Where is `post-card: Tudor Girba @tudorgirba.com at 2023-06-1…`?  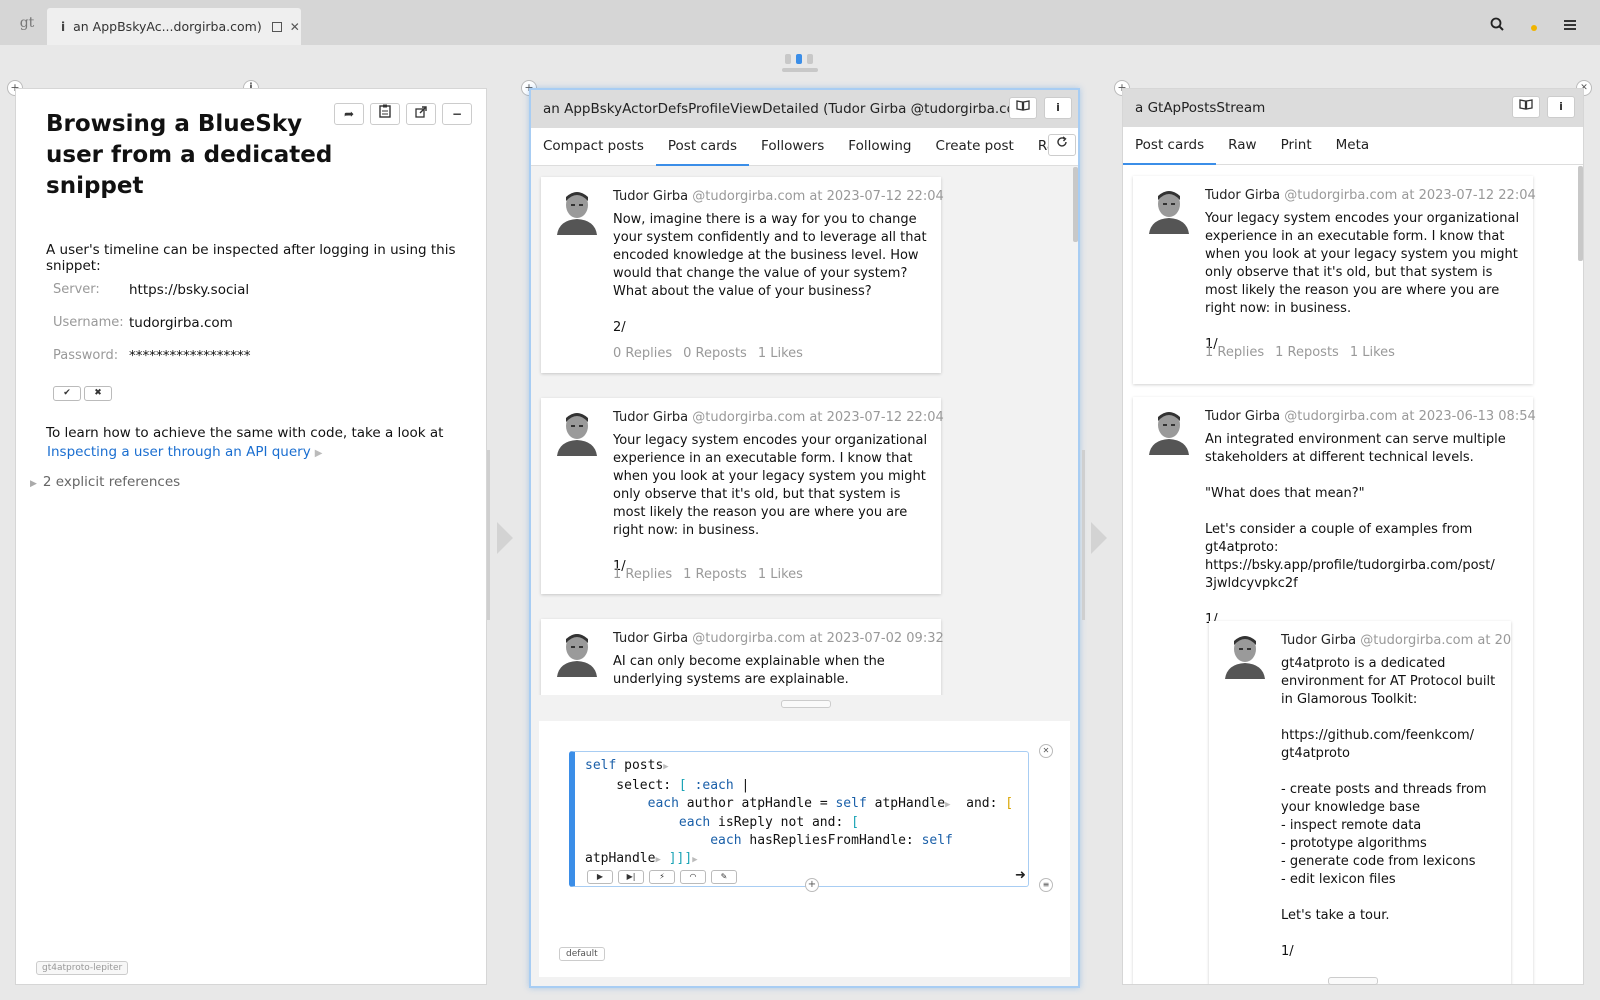 post-card: Tudor Girba @tudorgirba.com at 2023-06-1… is located at coordinates (1334, 690).